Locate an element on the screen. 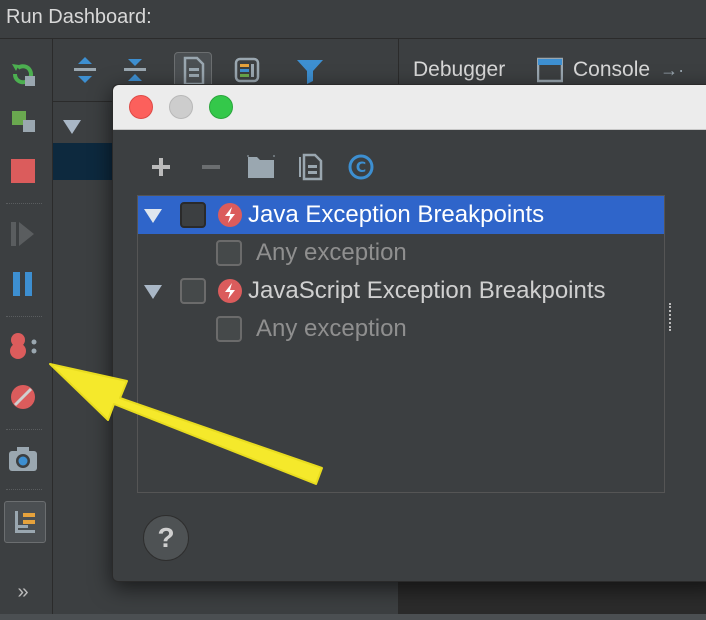  stop-icon is located at coordinates (23, 171).